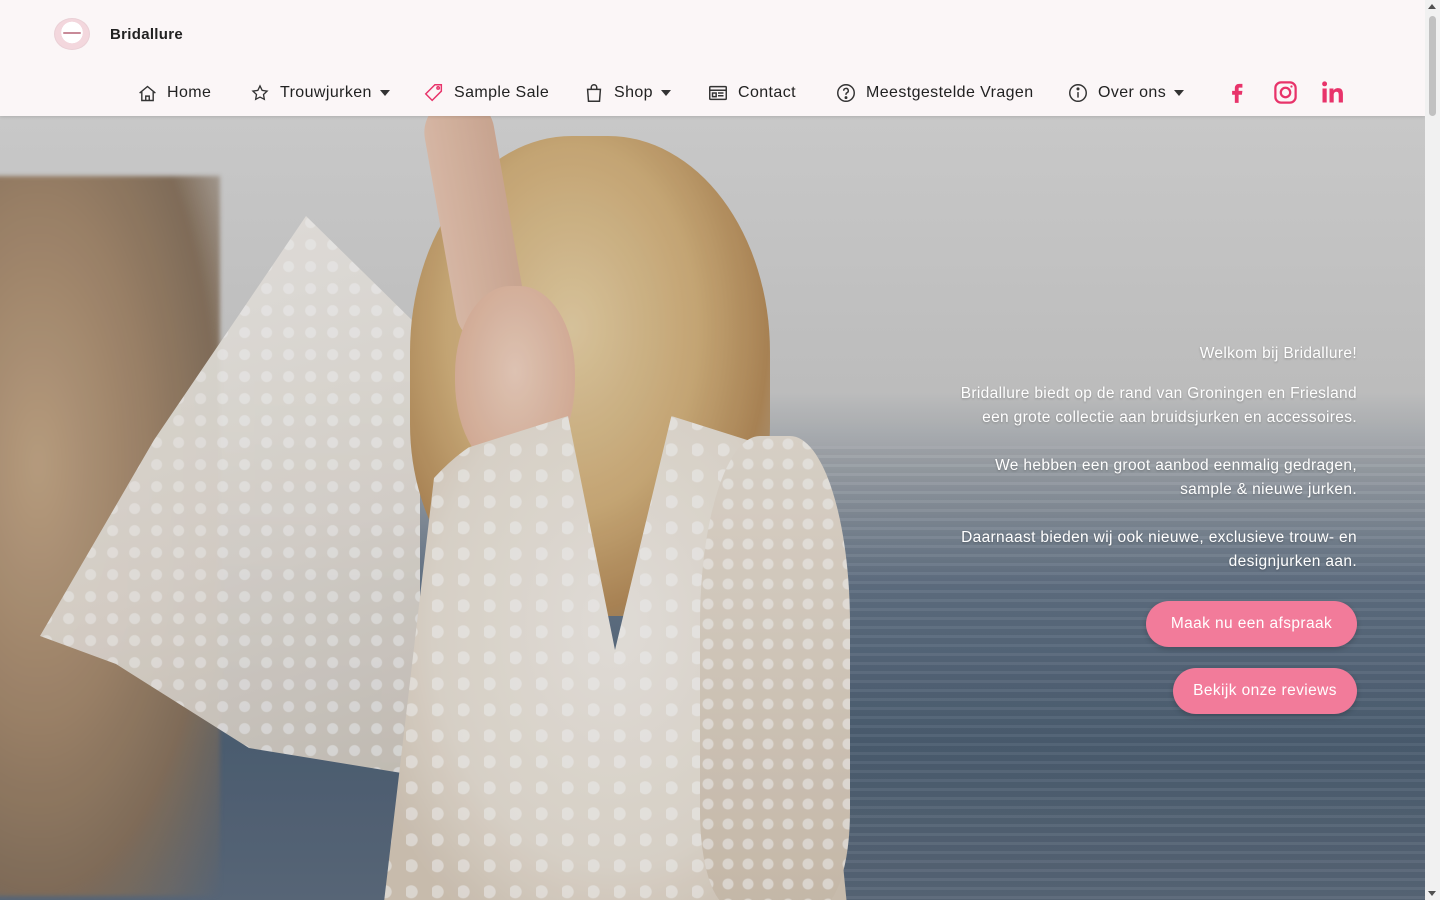 The image size is (1440, 900). Describe the element at coordinates (1278, 353) in the screenshot. I see `hero-welcome: Welkom bij Bridallure!` at that location.